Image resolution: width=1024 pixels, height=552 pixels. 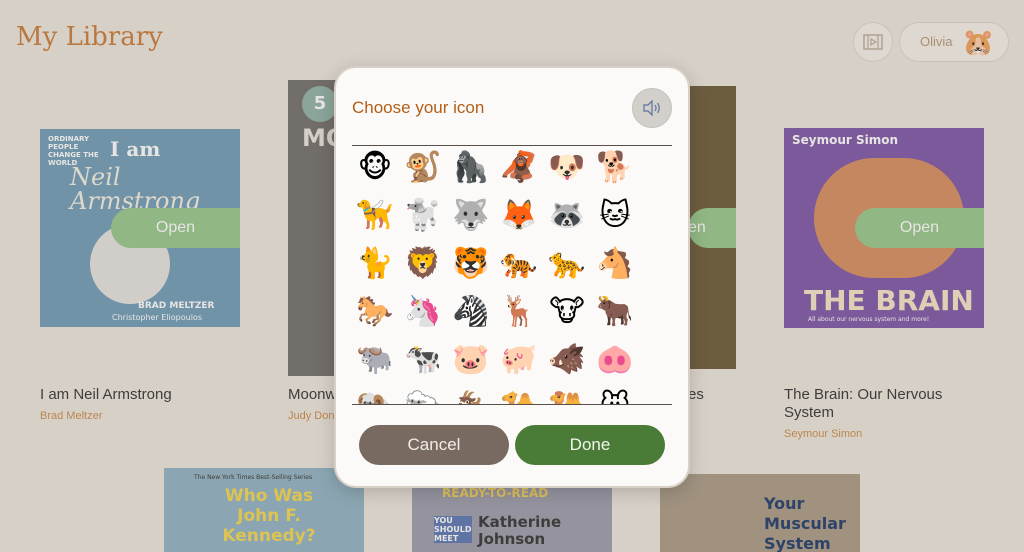 What do you see at coordinates (471, 396) in the screenshot?
I see `icon-option: 🐐` at bounding box center [471, 396].